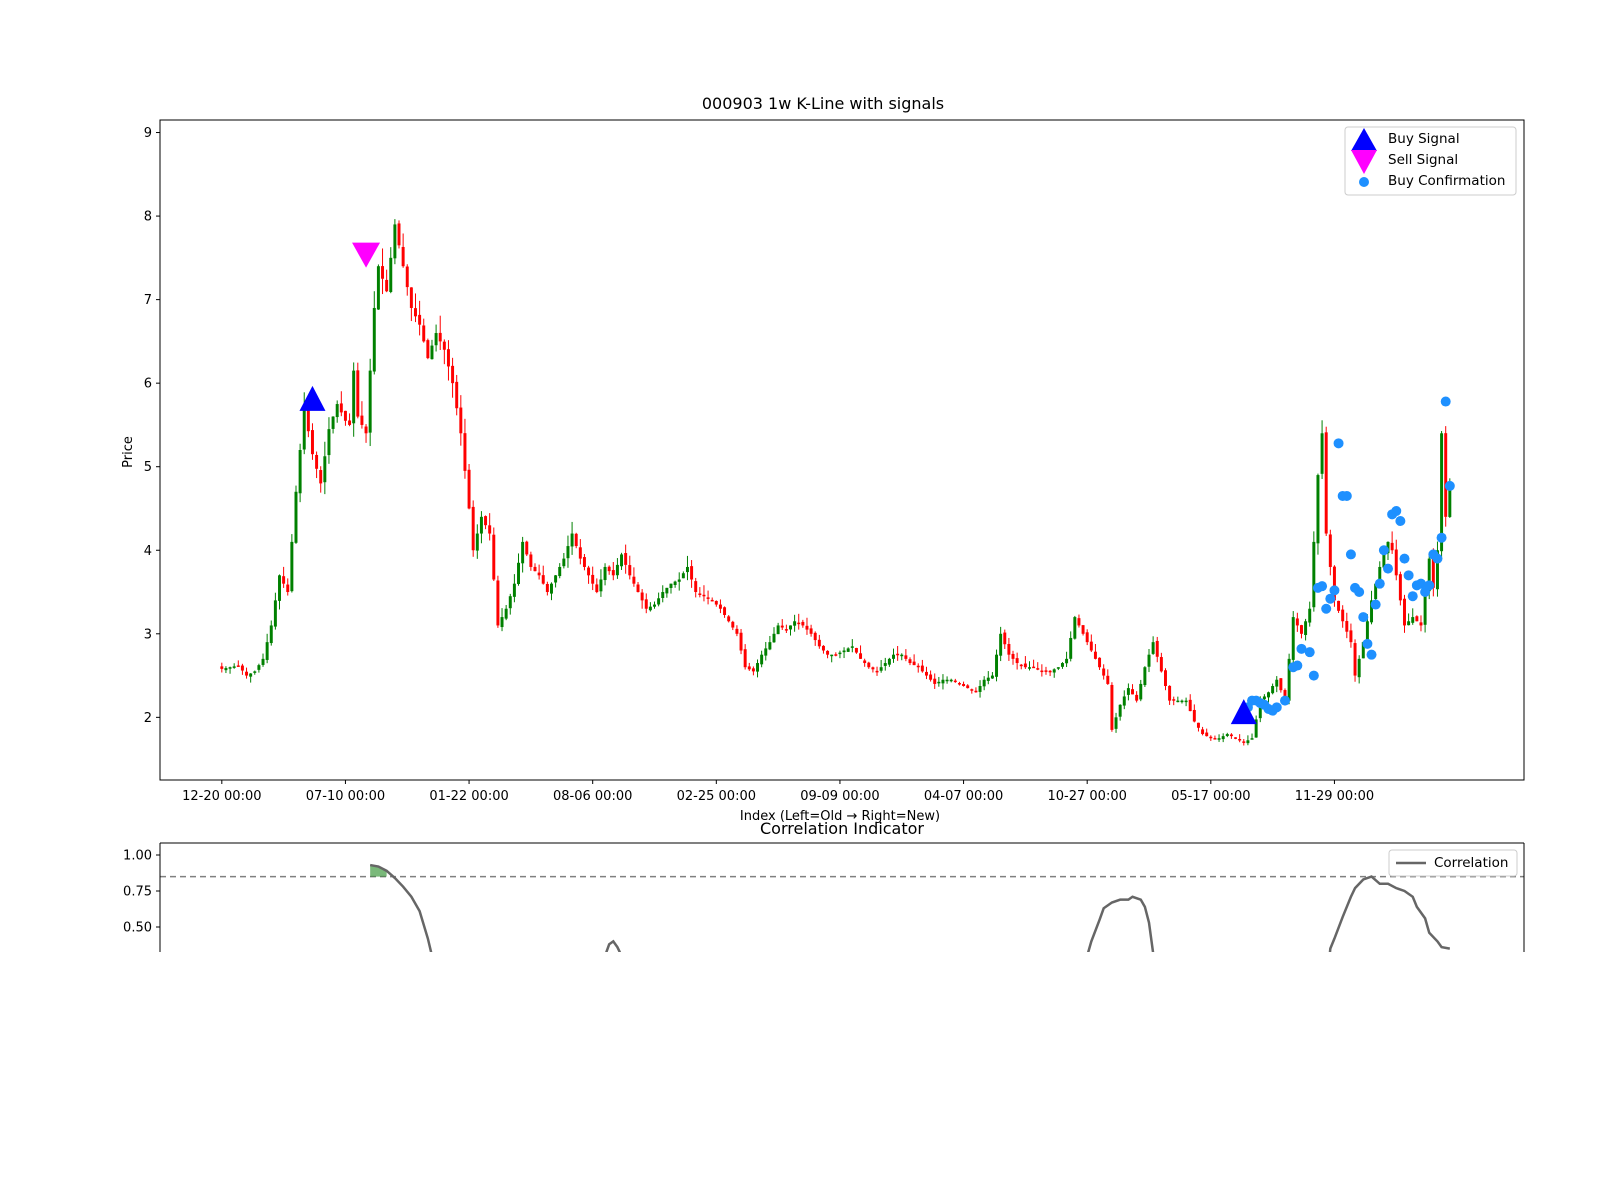 Image resolution: width=1600 pixels, height=1200 pixels. What do you see at coordinates (1446, 181) in the screenshot?
I see `legend-confirm-label: Buy Confirmation` at bounding box center [1446, 181].